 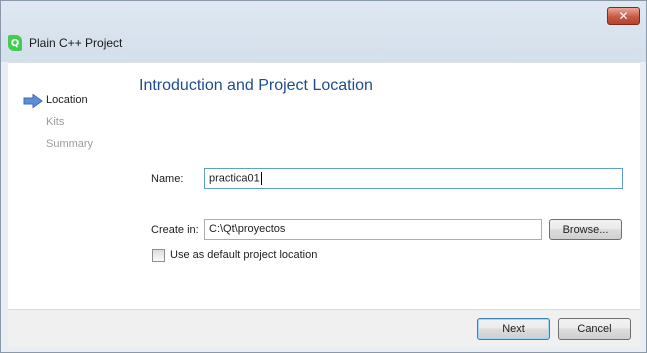 I want to click on button-bar: Next Cancel, so click(x=324, y=328).